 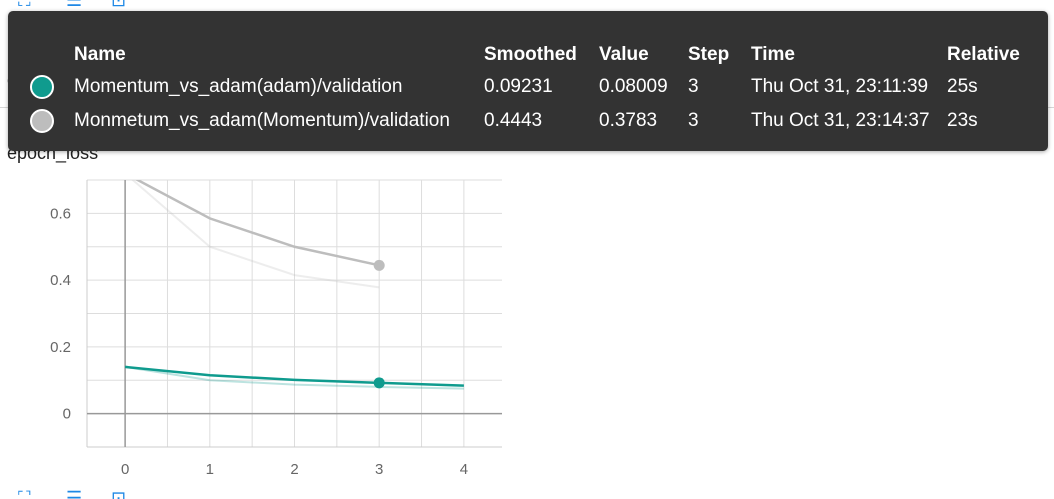 What do you see at coordinates (118, 494) in the screenshot?
I see `expand-icon: ⊡` at bounding box center [118, 494].